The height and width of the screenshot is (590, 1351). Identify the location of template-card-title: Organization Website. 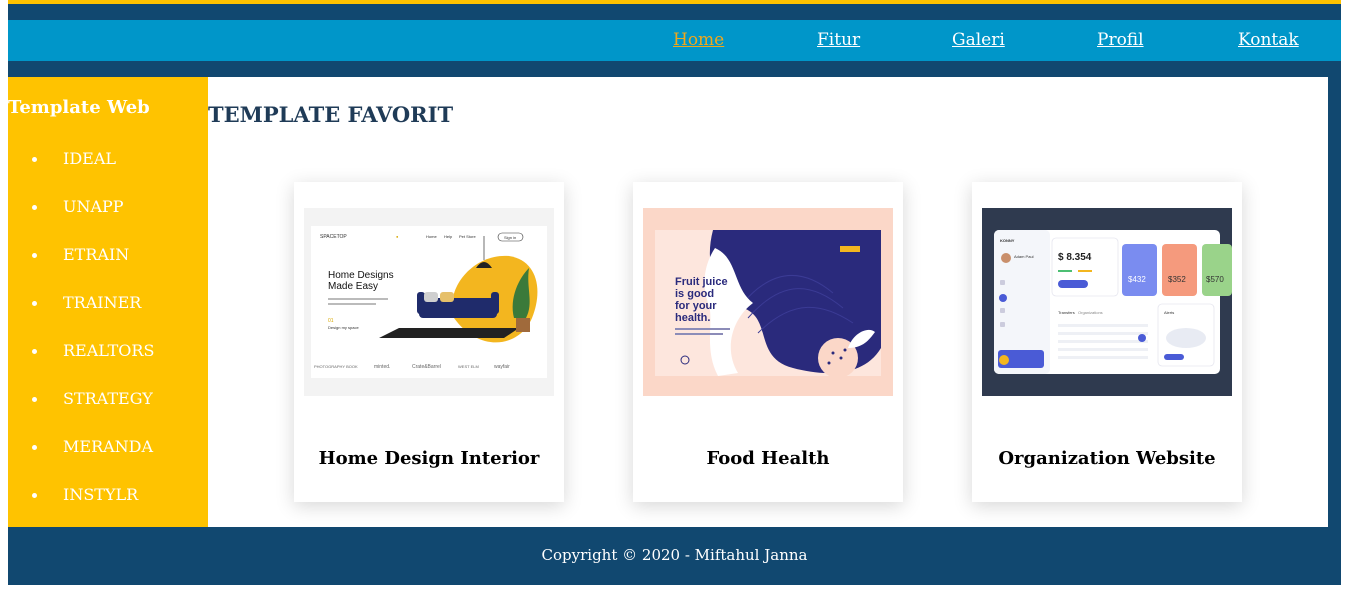
(1107, 458).